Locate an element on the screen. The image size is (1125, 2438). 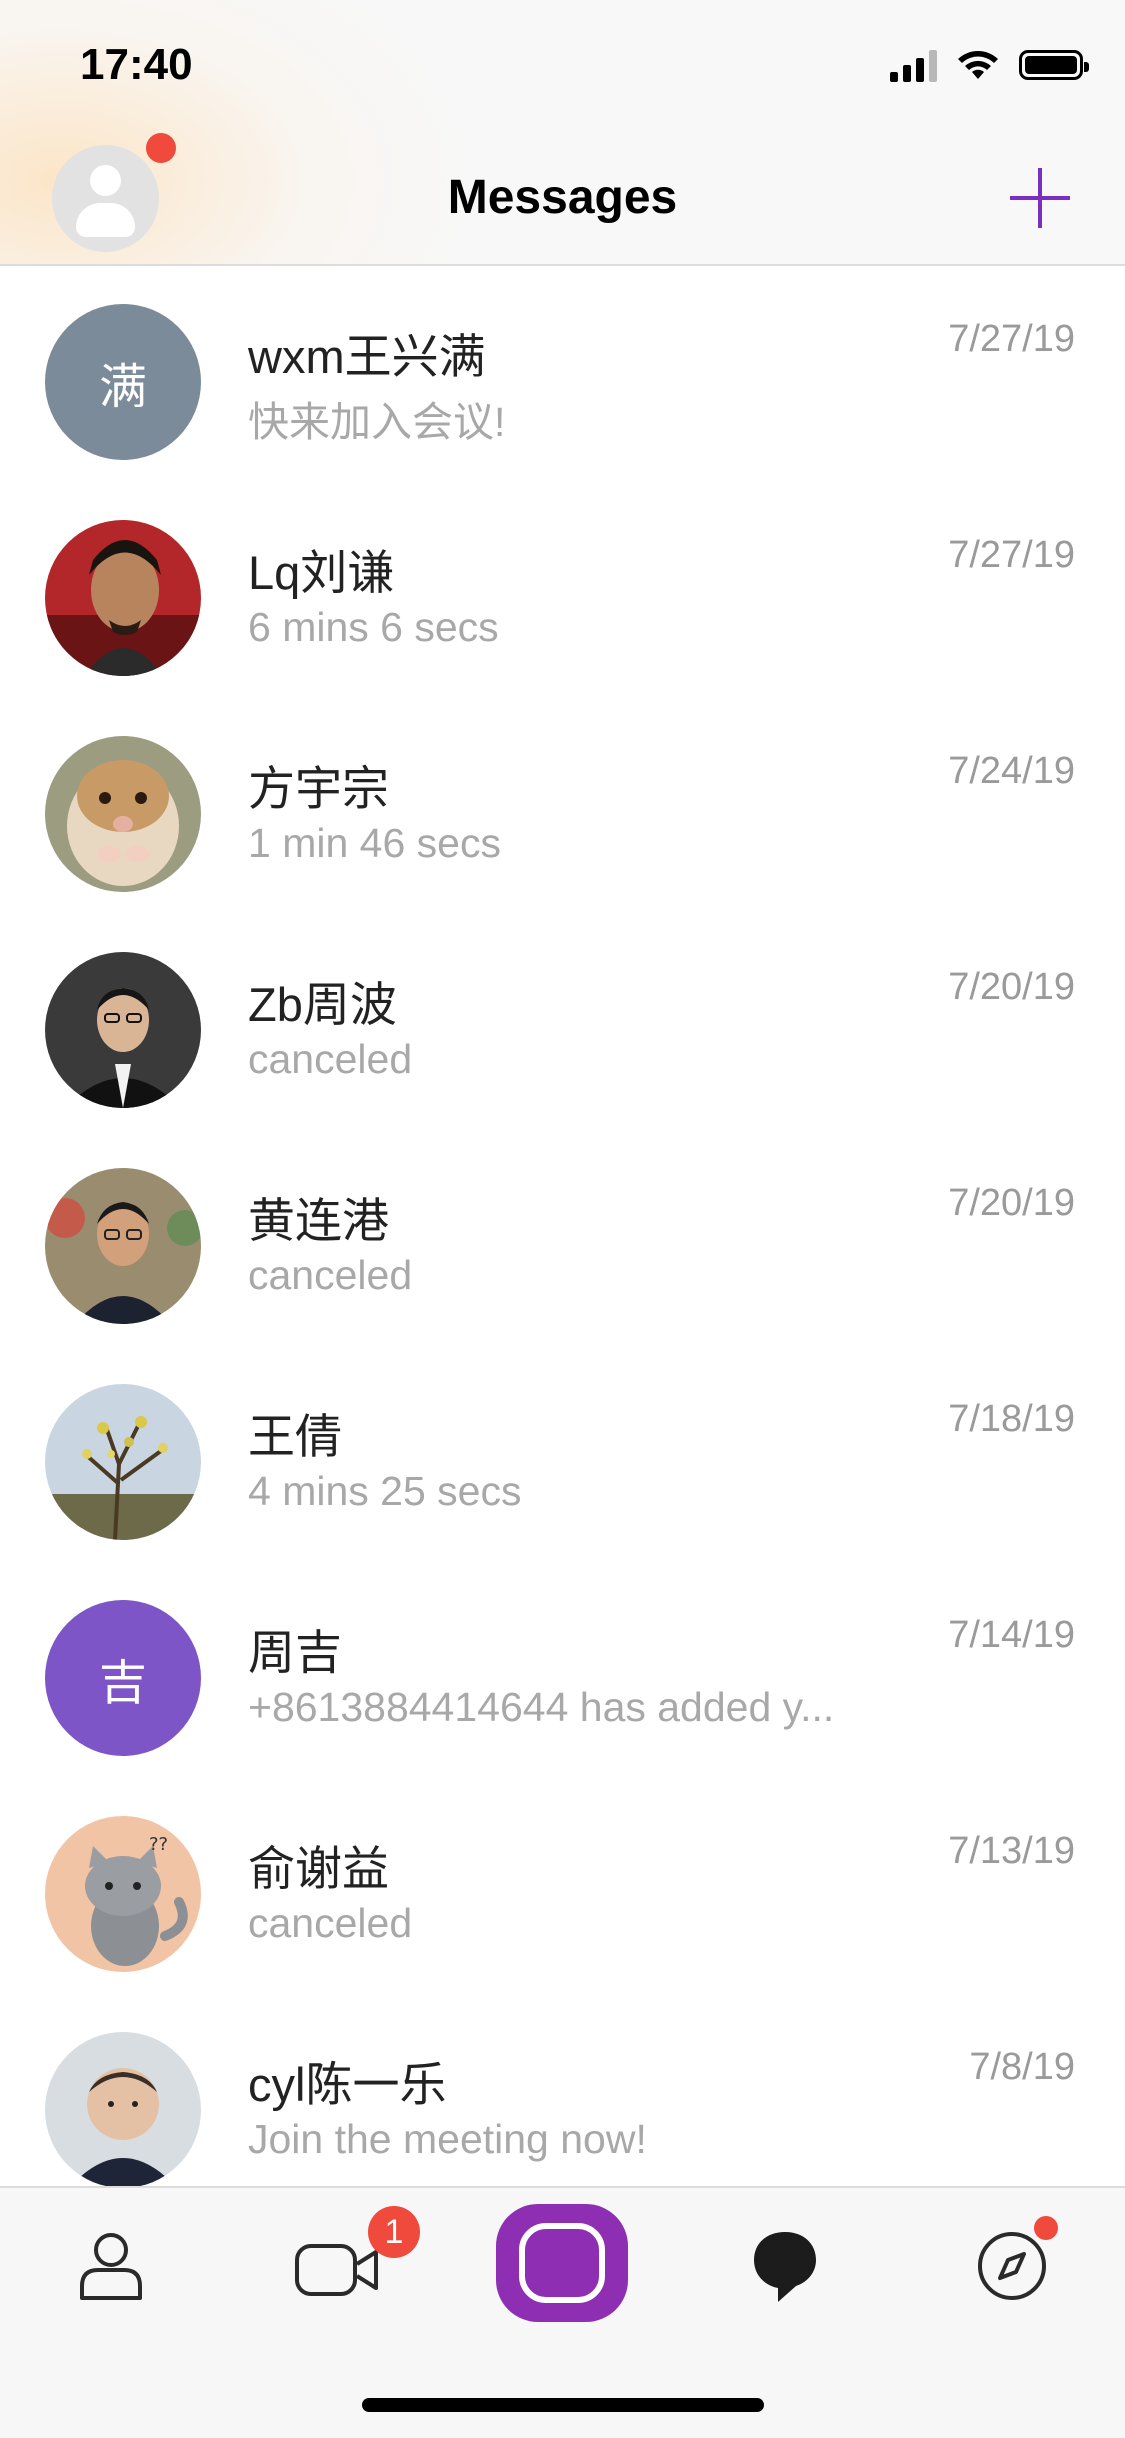
message-row: cyl陈一乐 Join the meeting now! 7/8/19 is located at coordinates (562, 2102).